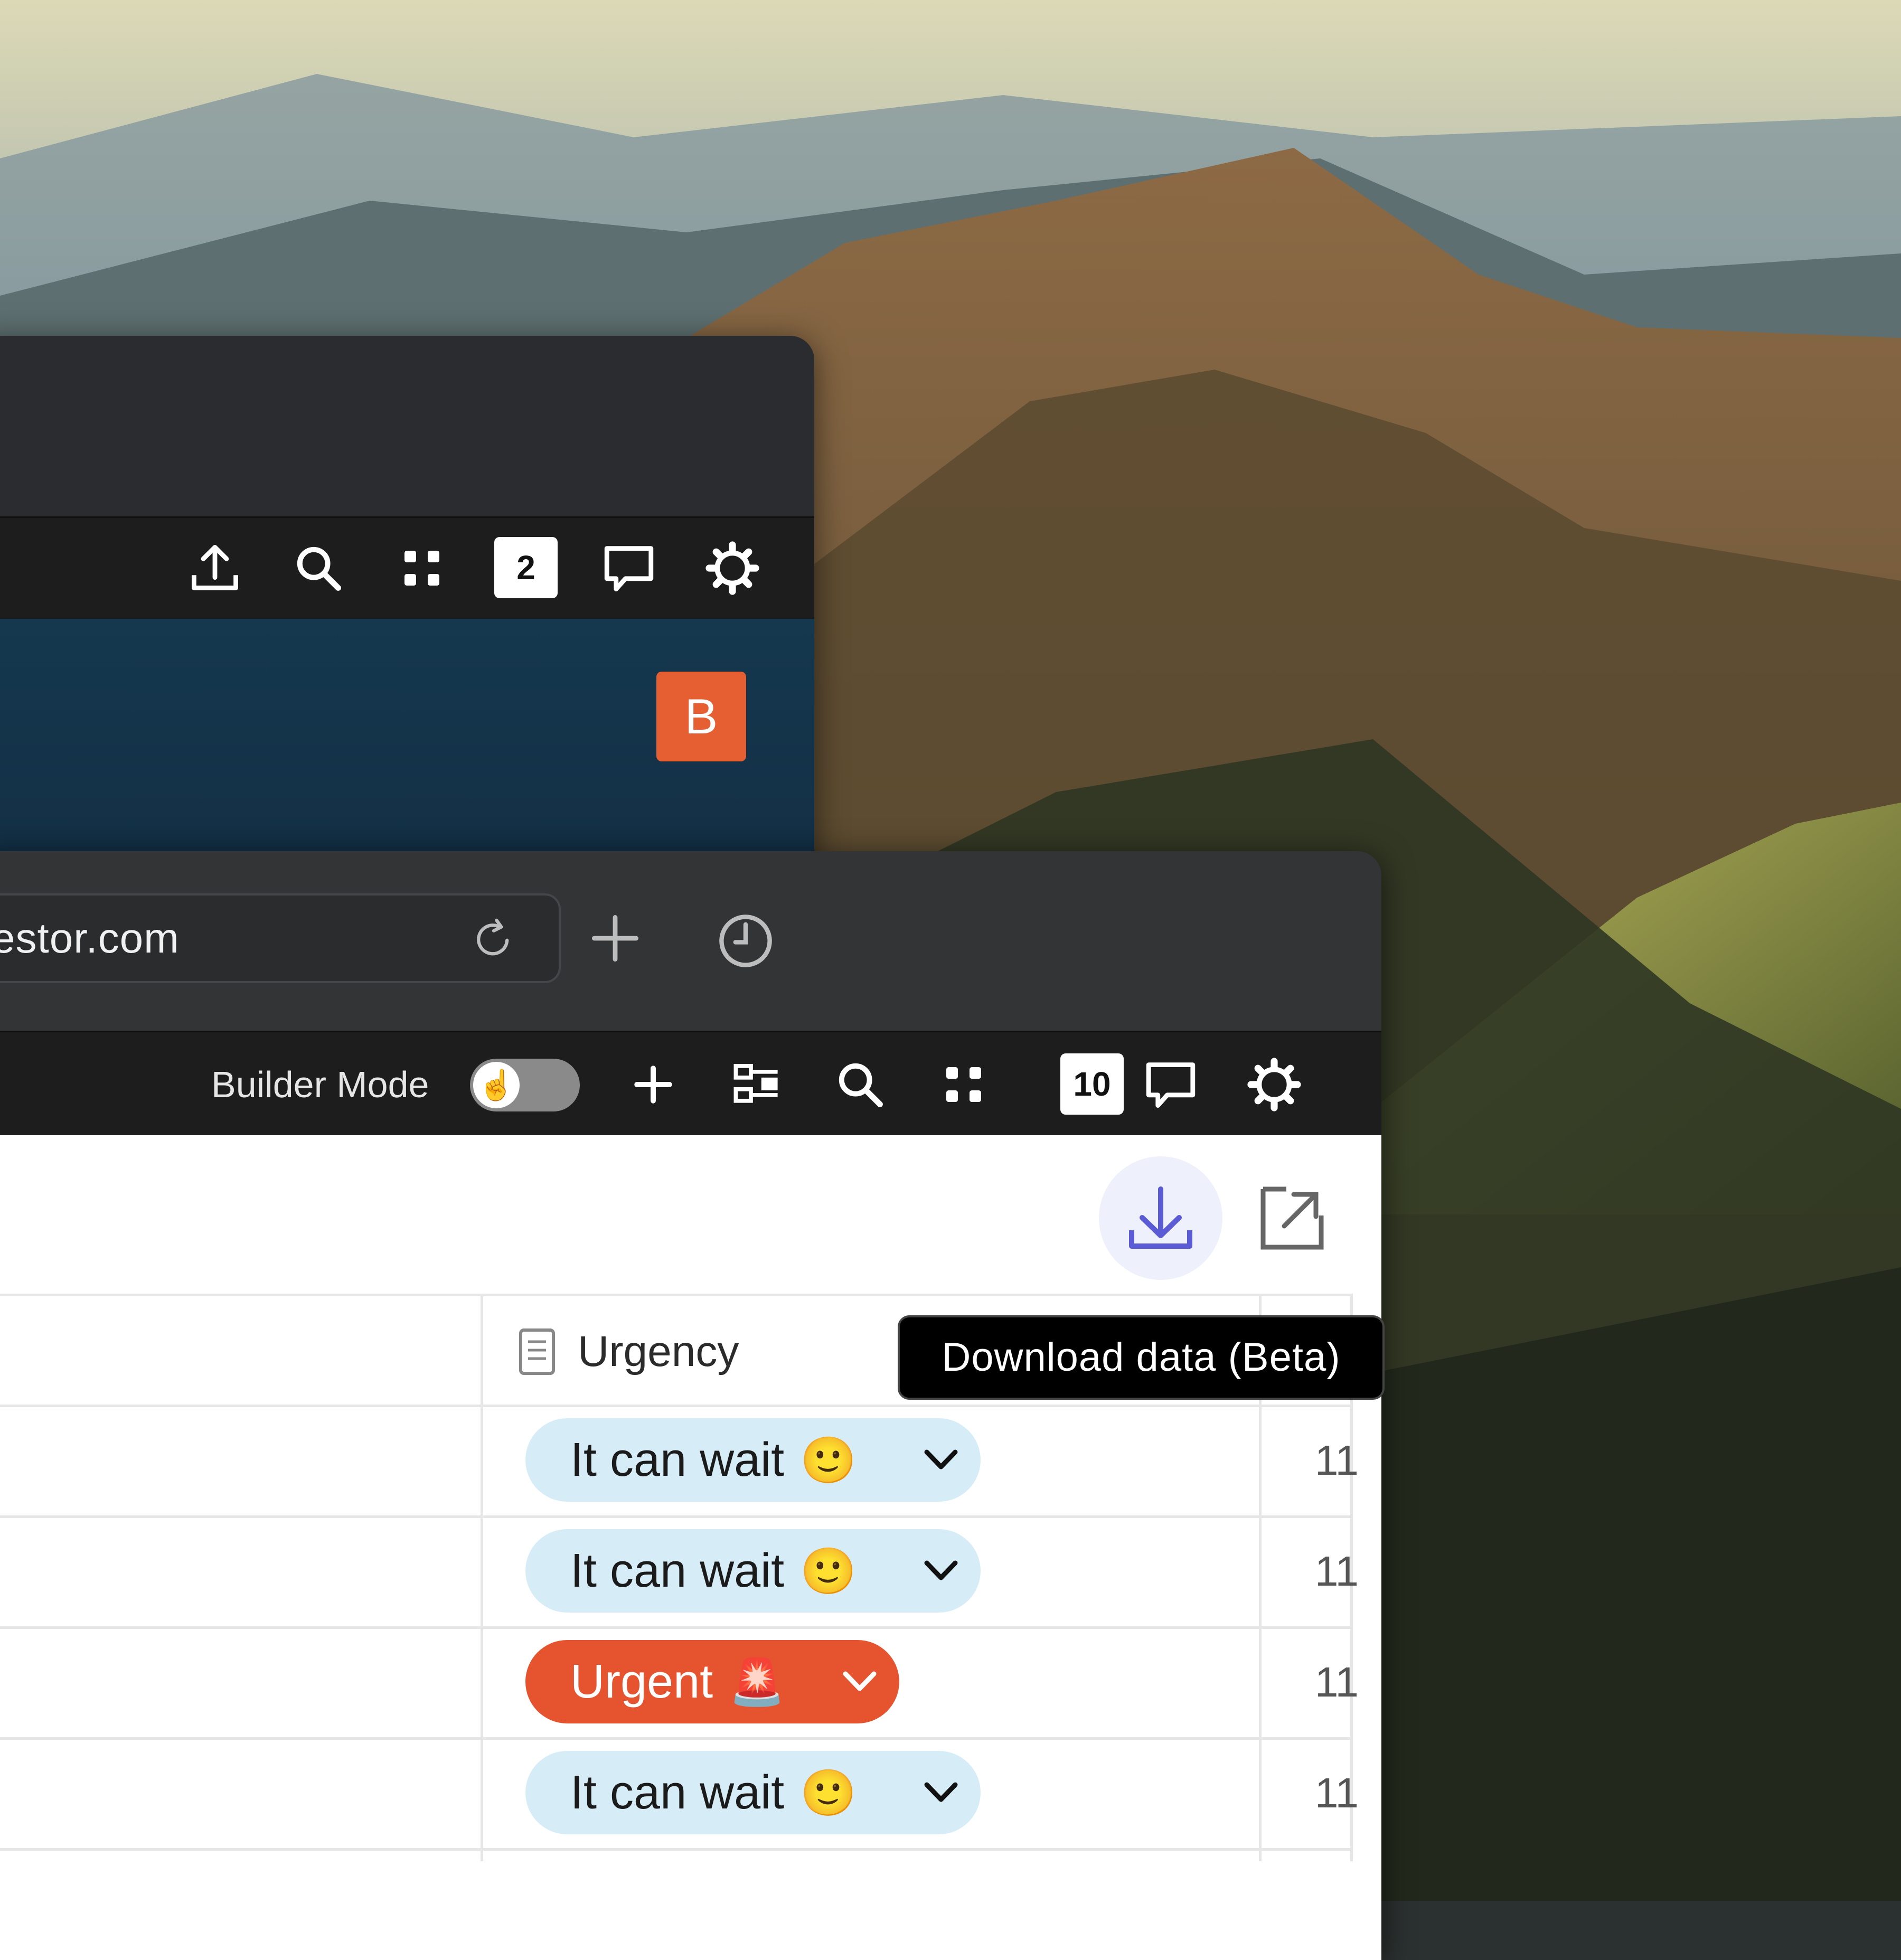 The width and height of the screenshot is (1901, 1960). I want to click on urgency-select: Urgent 🚨, so click(712, 1682).